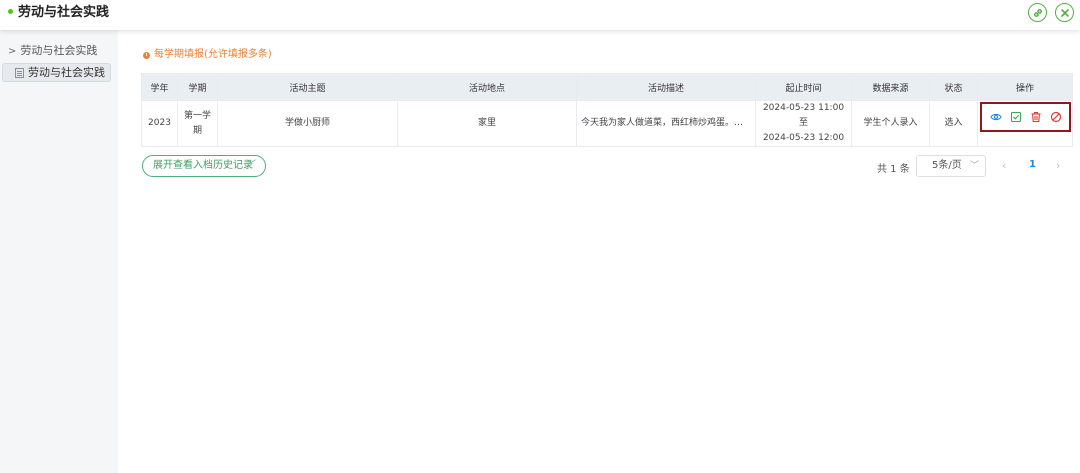 This screenshot has width=1080, height=473. I want to click on time-end: 2024-05-23 12:00, so click(803, 138).